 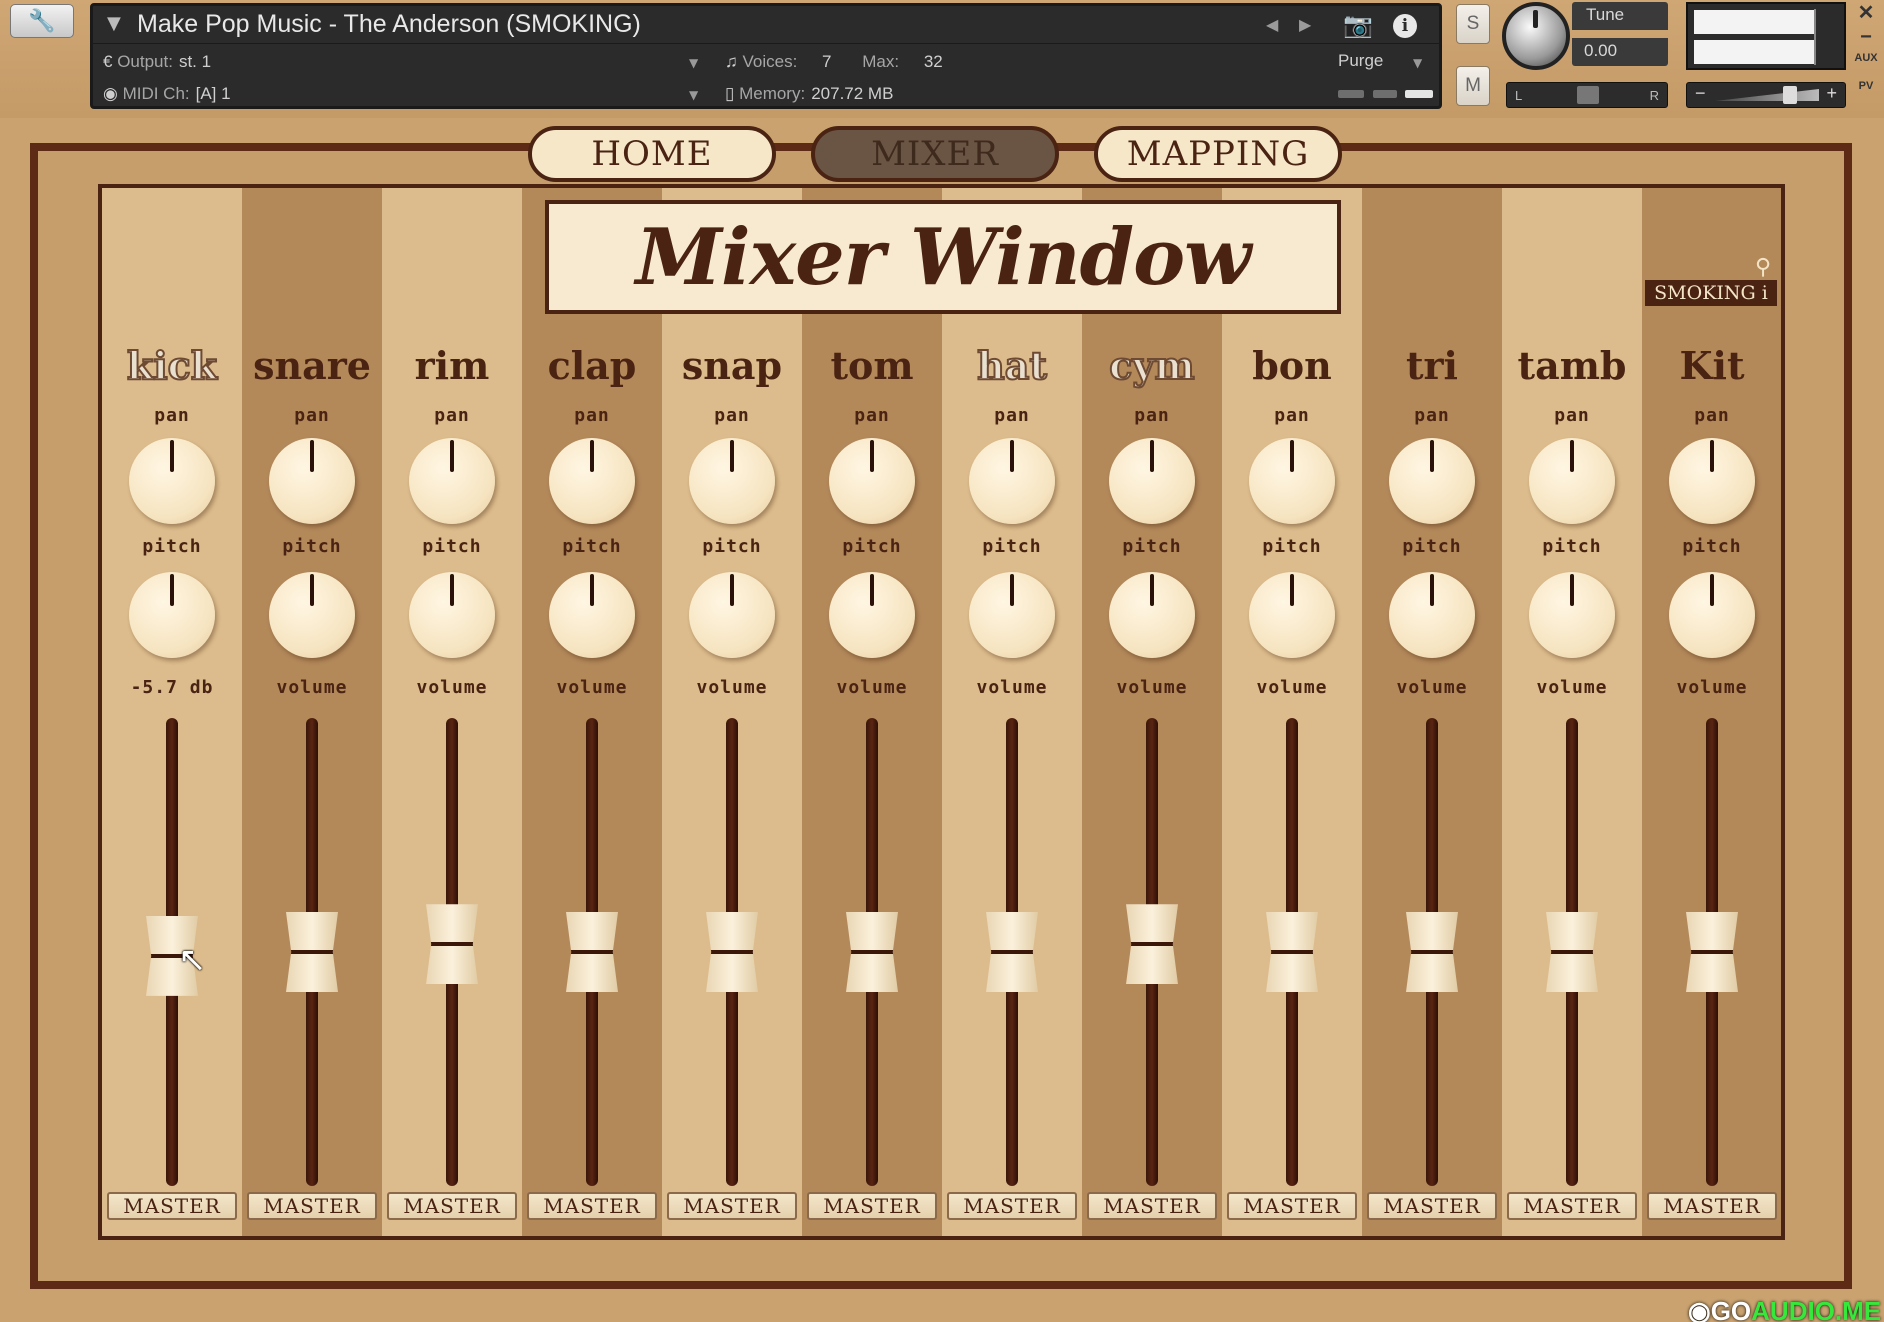 I want to click on next-instrument-icon: ▶, so click(x=1305, y=24).